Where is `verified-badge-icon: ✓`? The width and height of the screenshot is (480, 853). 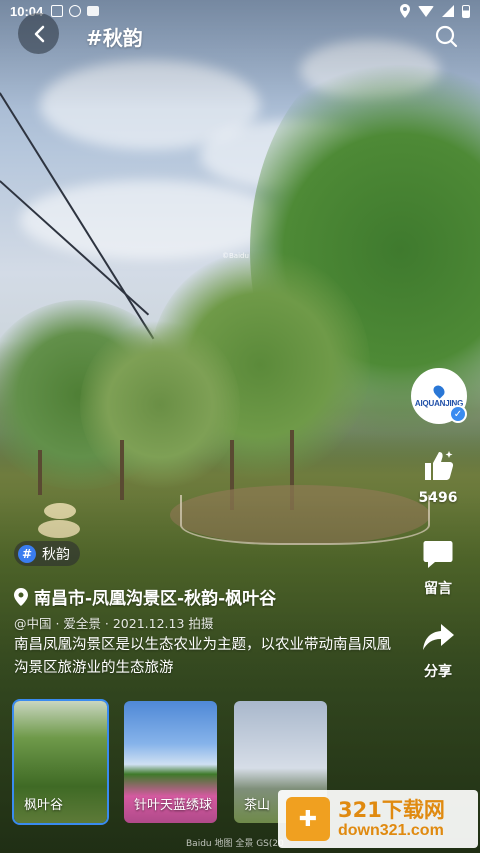
verified-badge-icon: ✓ is located at coordinates (458, 414).